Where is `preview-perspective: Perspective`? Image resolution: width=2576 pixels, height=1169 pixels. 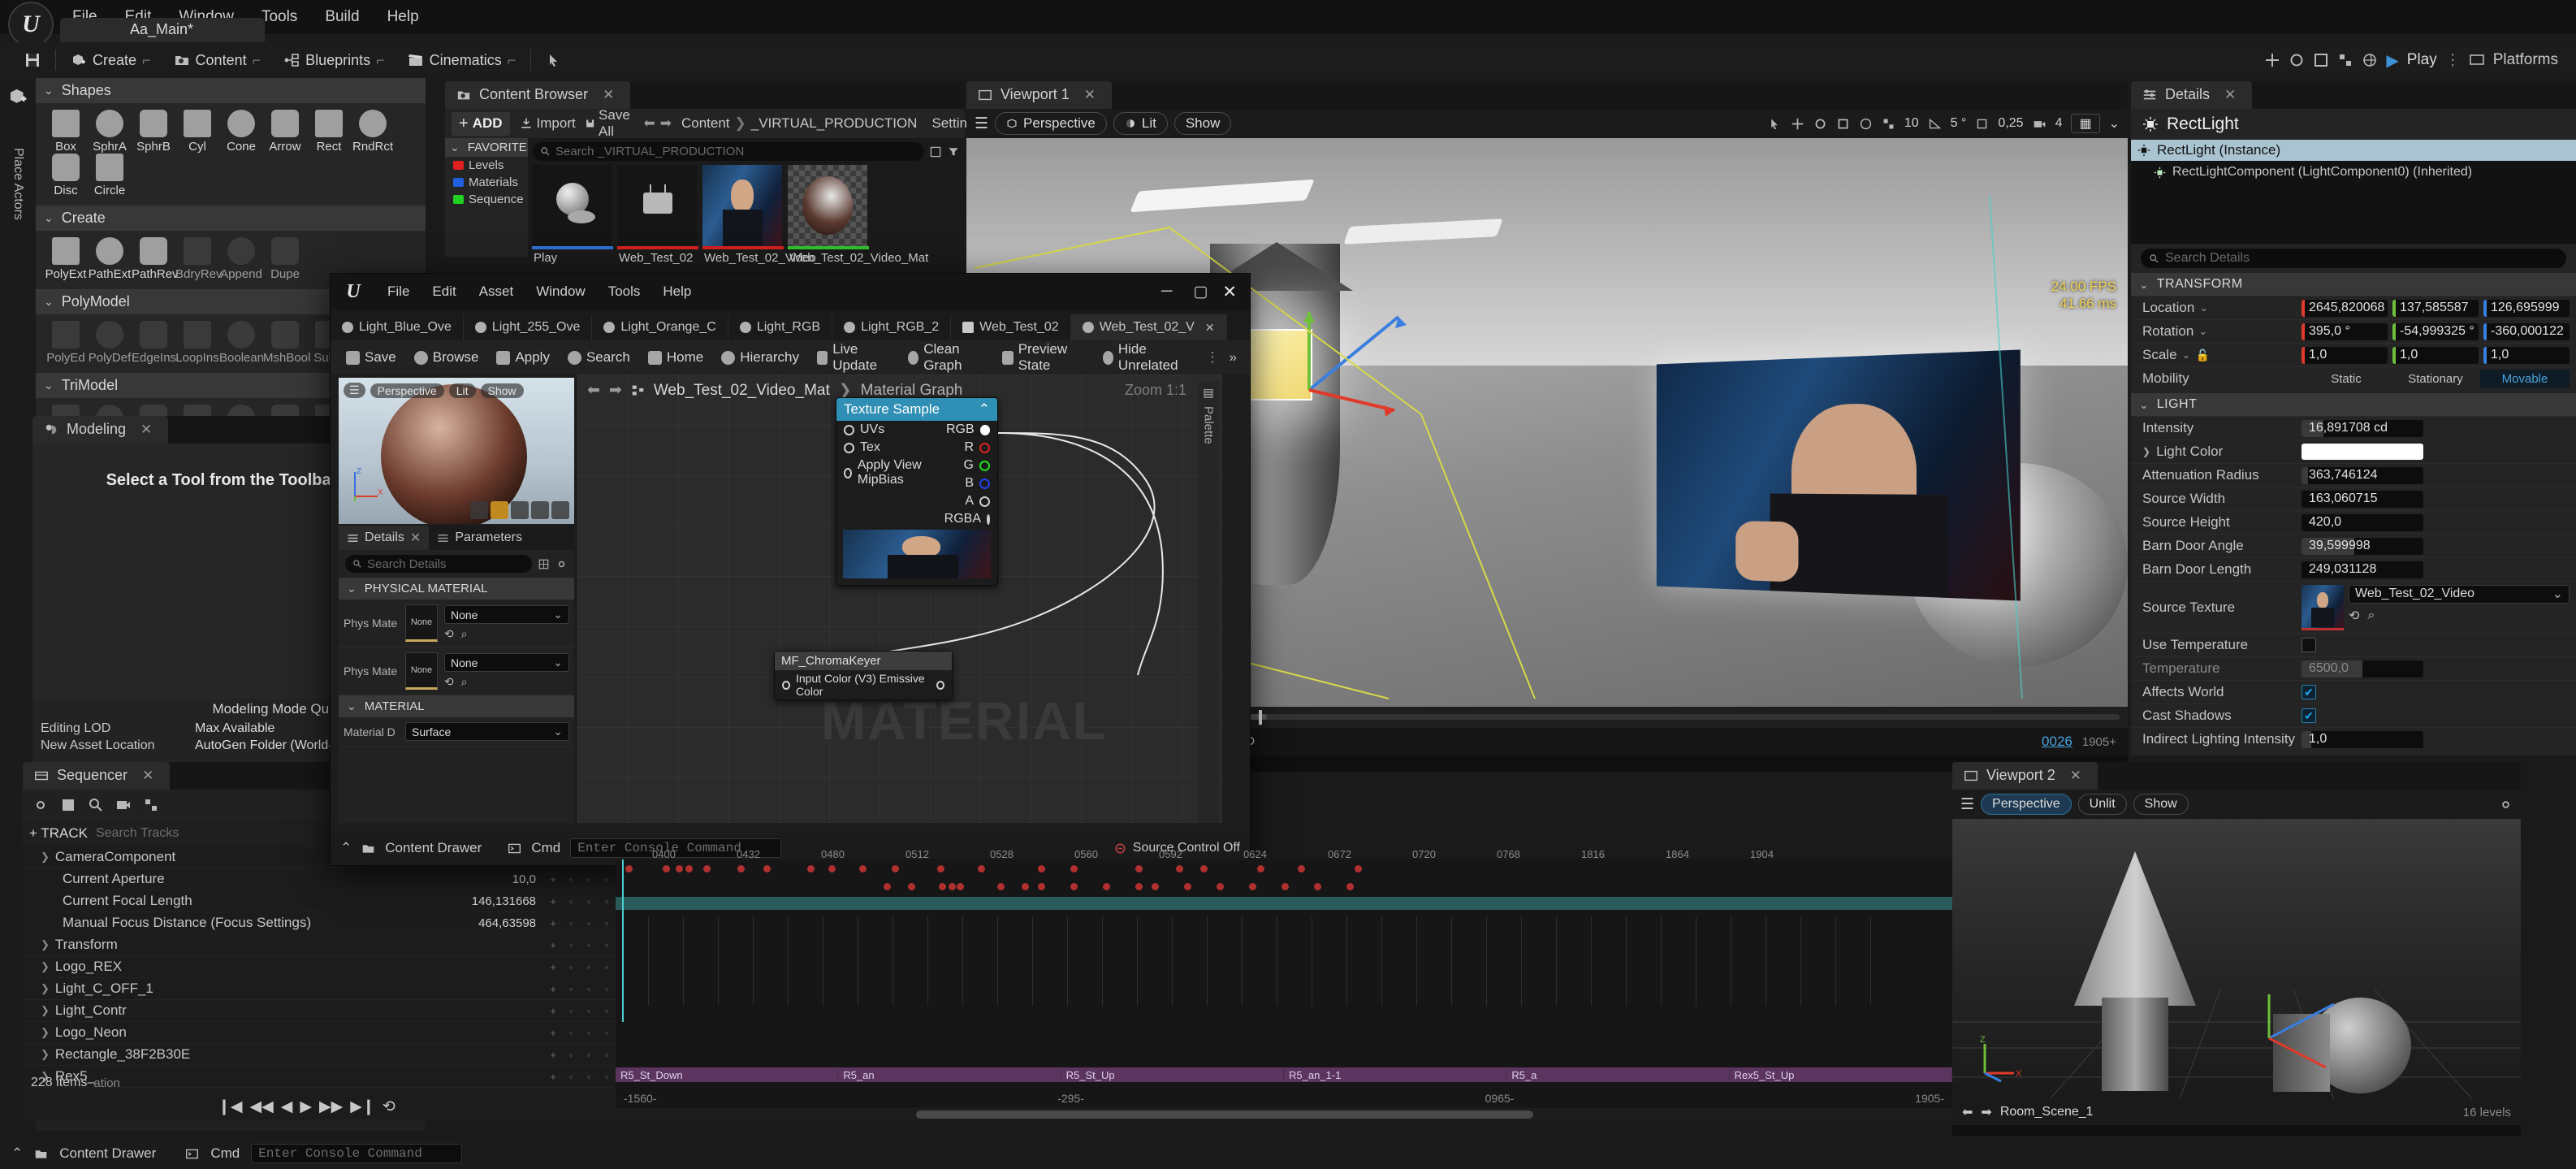 preview-perspective: Perspective is located at coordinates (407, 390).